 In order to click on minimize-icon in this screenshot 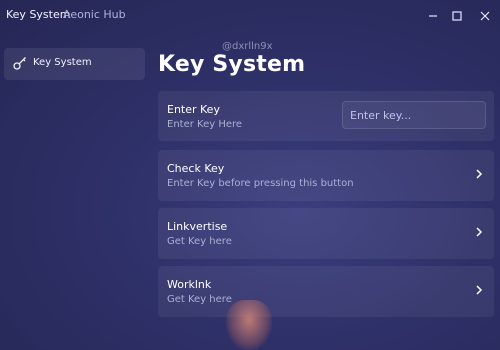, I will do `click(433, 16)`.